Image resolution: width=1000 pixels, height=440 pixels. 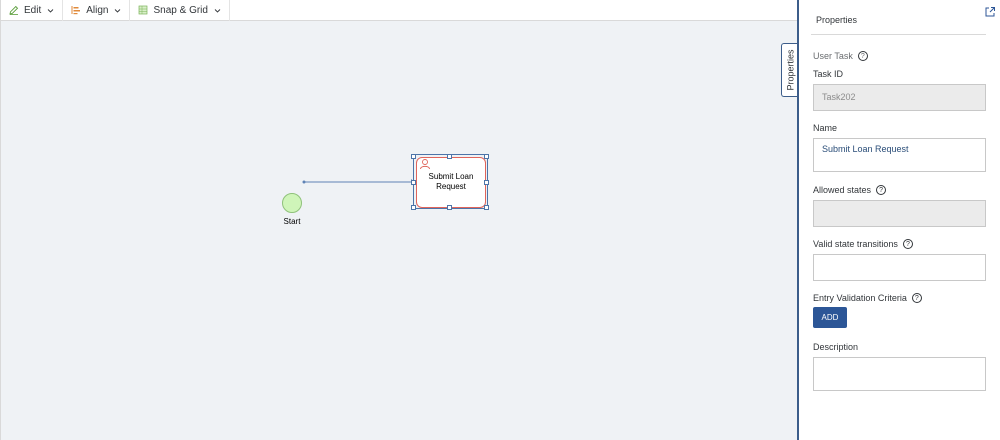 What do you see at coordinates (899, 213) in the screenshot?
I see `allowed-states-field` at bounding box center [899, 213].